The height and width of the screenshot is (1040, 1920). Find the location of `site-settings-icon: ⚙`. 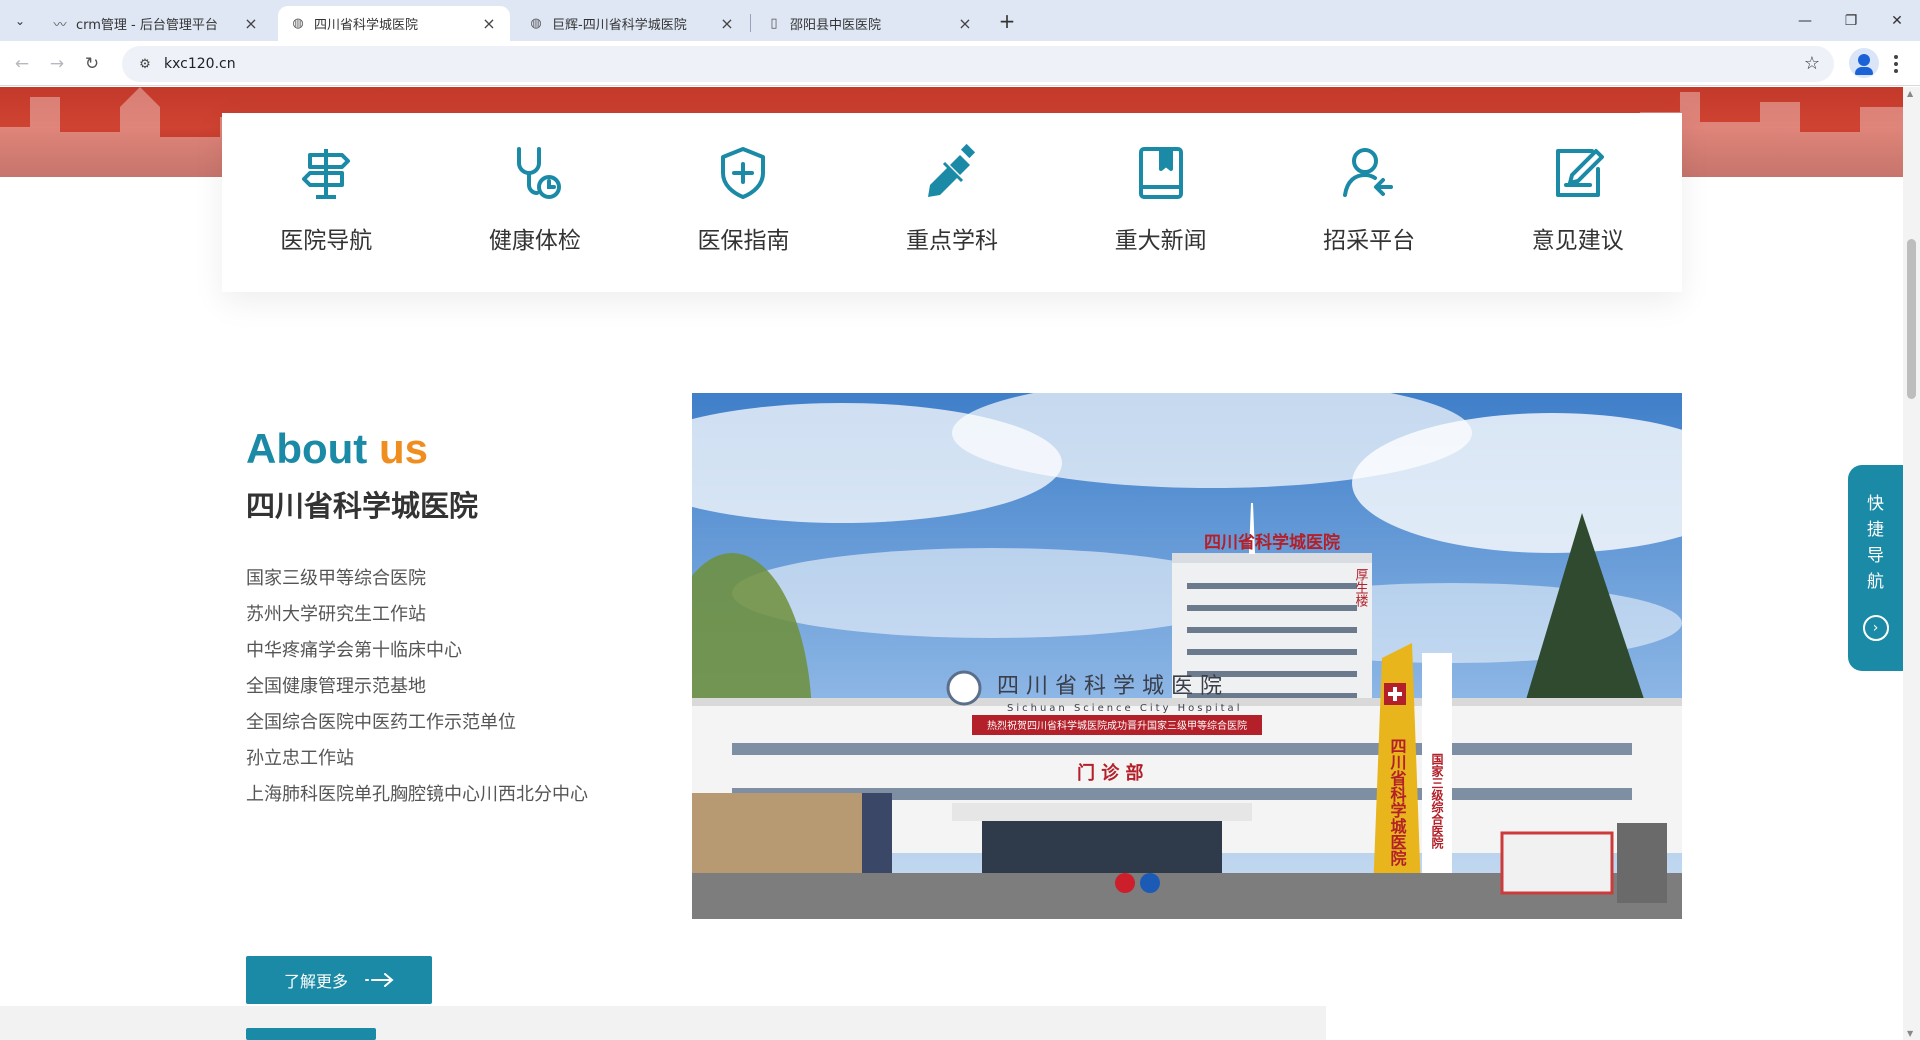

site-settings-icon: ⚙ is located at coordinates (145, 64).